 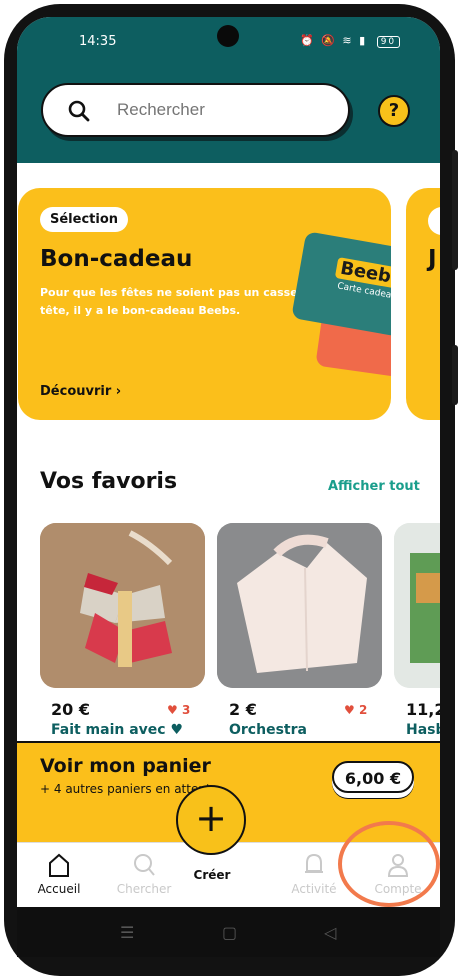 I want to click on product-likes: ♥ 3, so click(x=178, y=710).